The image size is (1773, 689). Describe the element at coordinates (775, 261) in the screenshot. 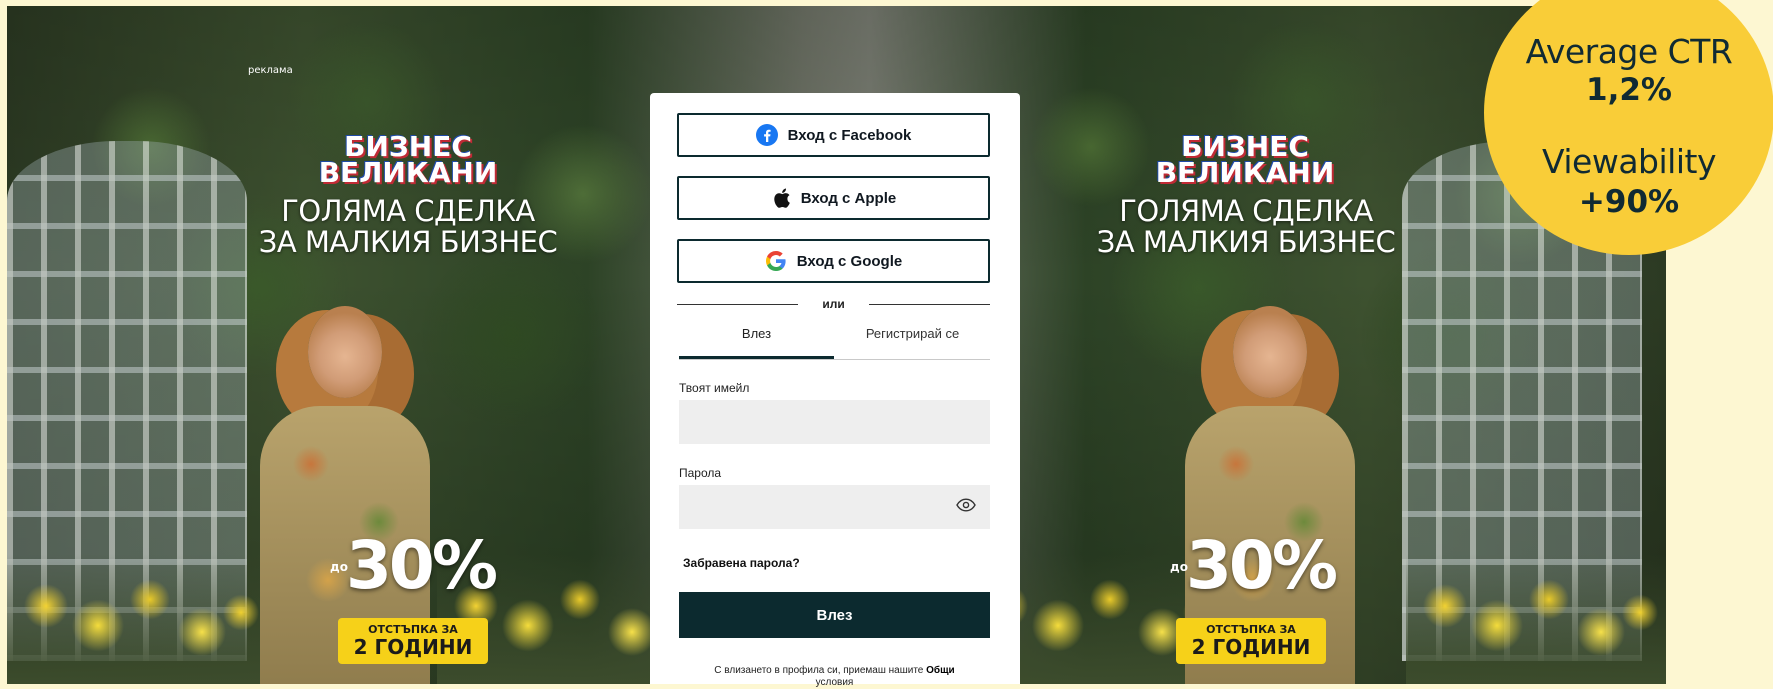

I see `google-icon` at that location.